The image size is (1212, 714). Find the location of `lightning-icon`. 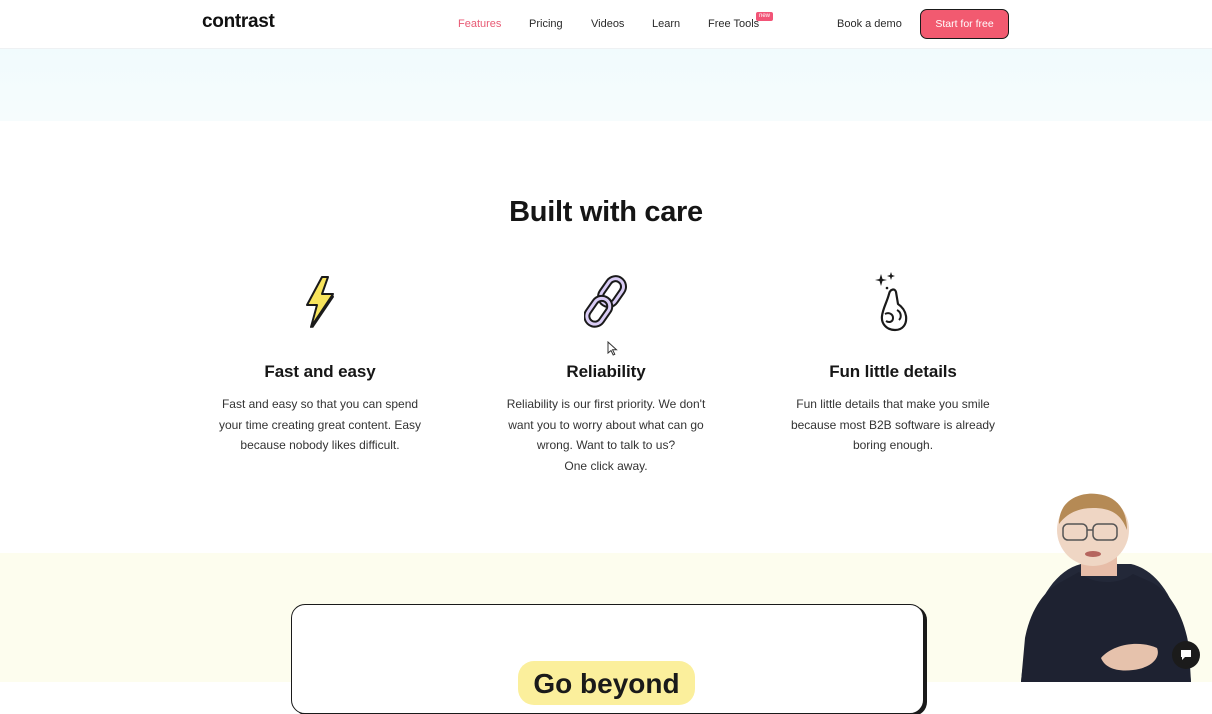

lightning-icon is located at coordinates (320, 302).